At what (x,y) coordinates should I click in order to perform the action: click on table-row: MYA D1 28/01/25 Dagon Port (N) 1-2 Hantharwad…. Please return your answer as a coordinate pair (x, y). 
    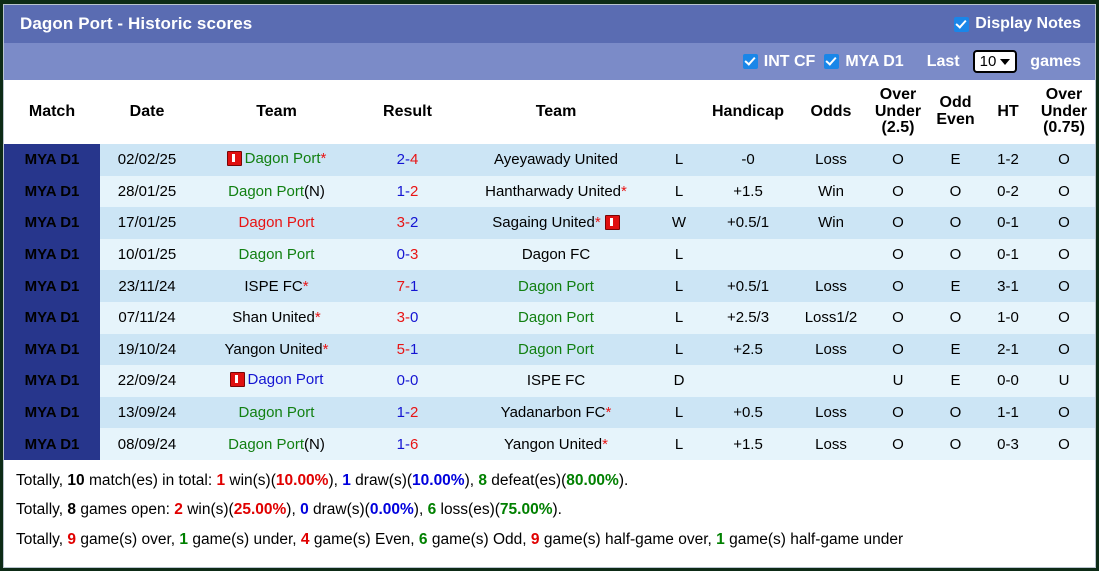
    Looking at the image, I should click on (549, 191).